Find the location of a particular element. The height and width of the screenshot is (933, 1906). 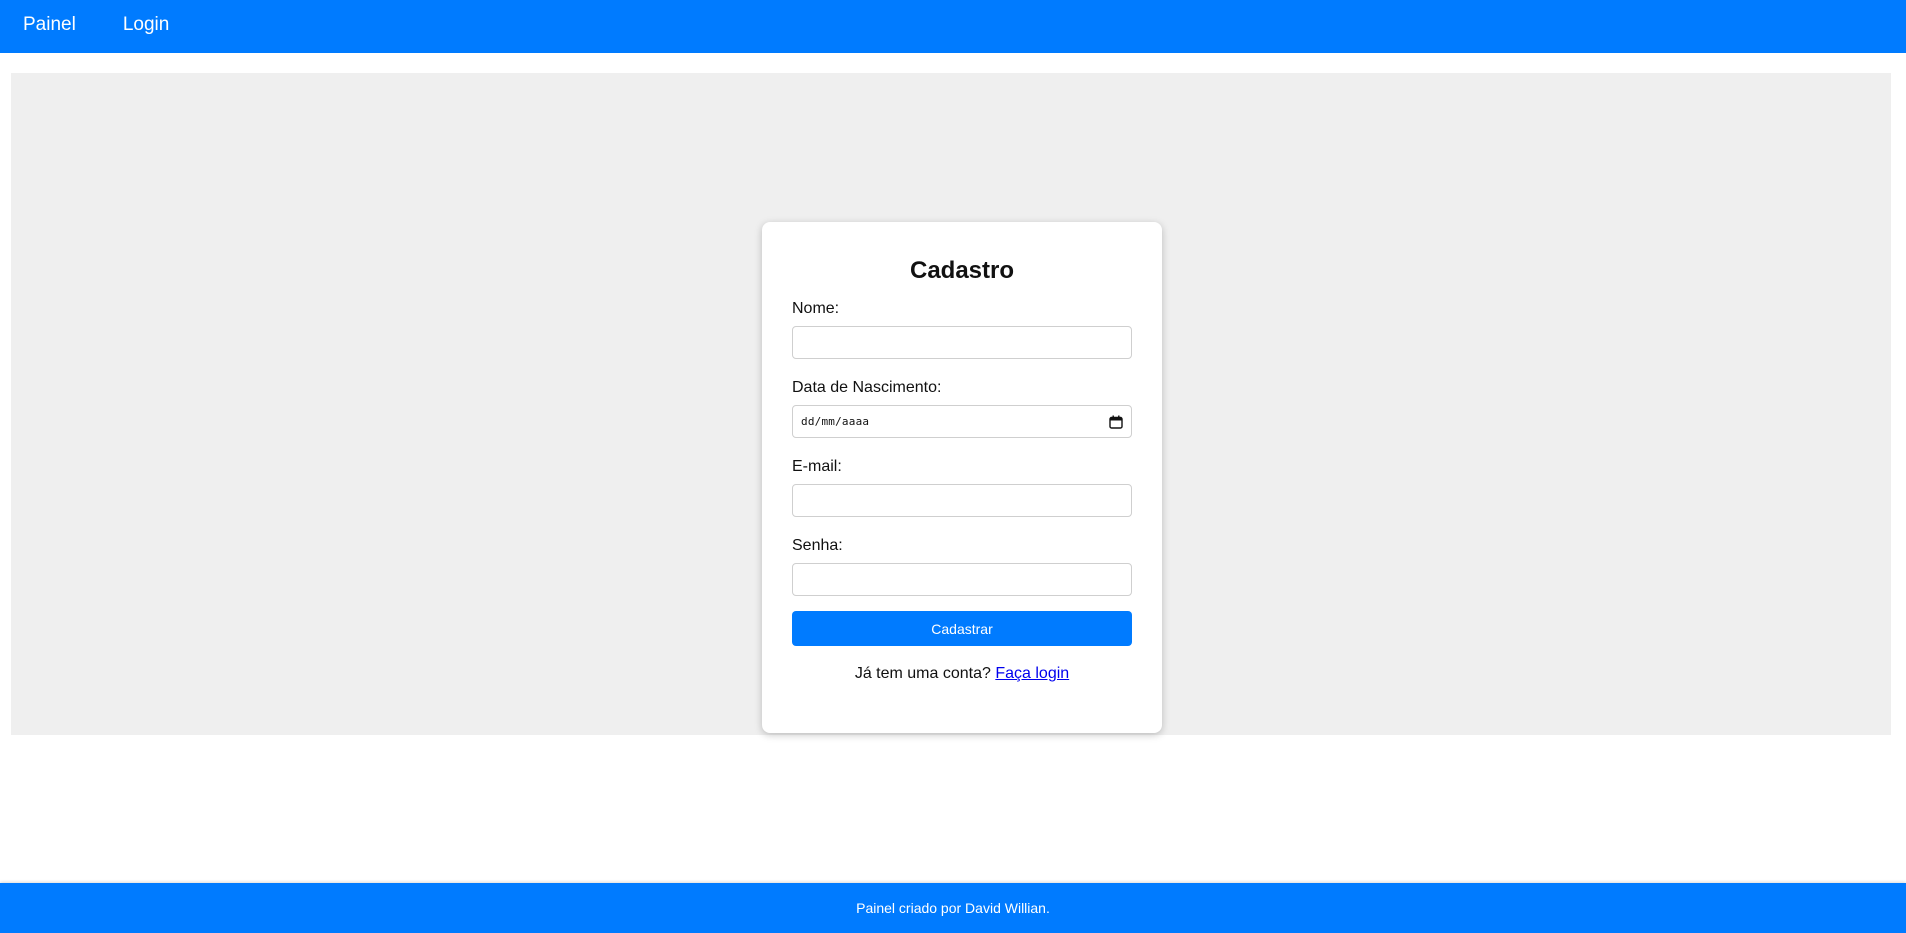

password-label: Senha: is located at coordinates (817, 545).